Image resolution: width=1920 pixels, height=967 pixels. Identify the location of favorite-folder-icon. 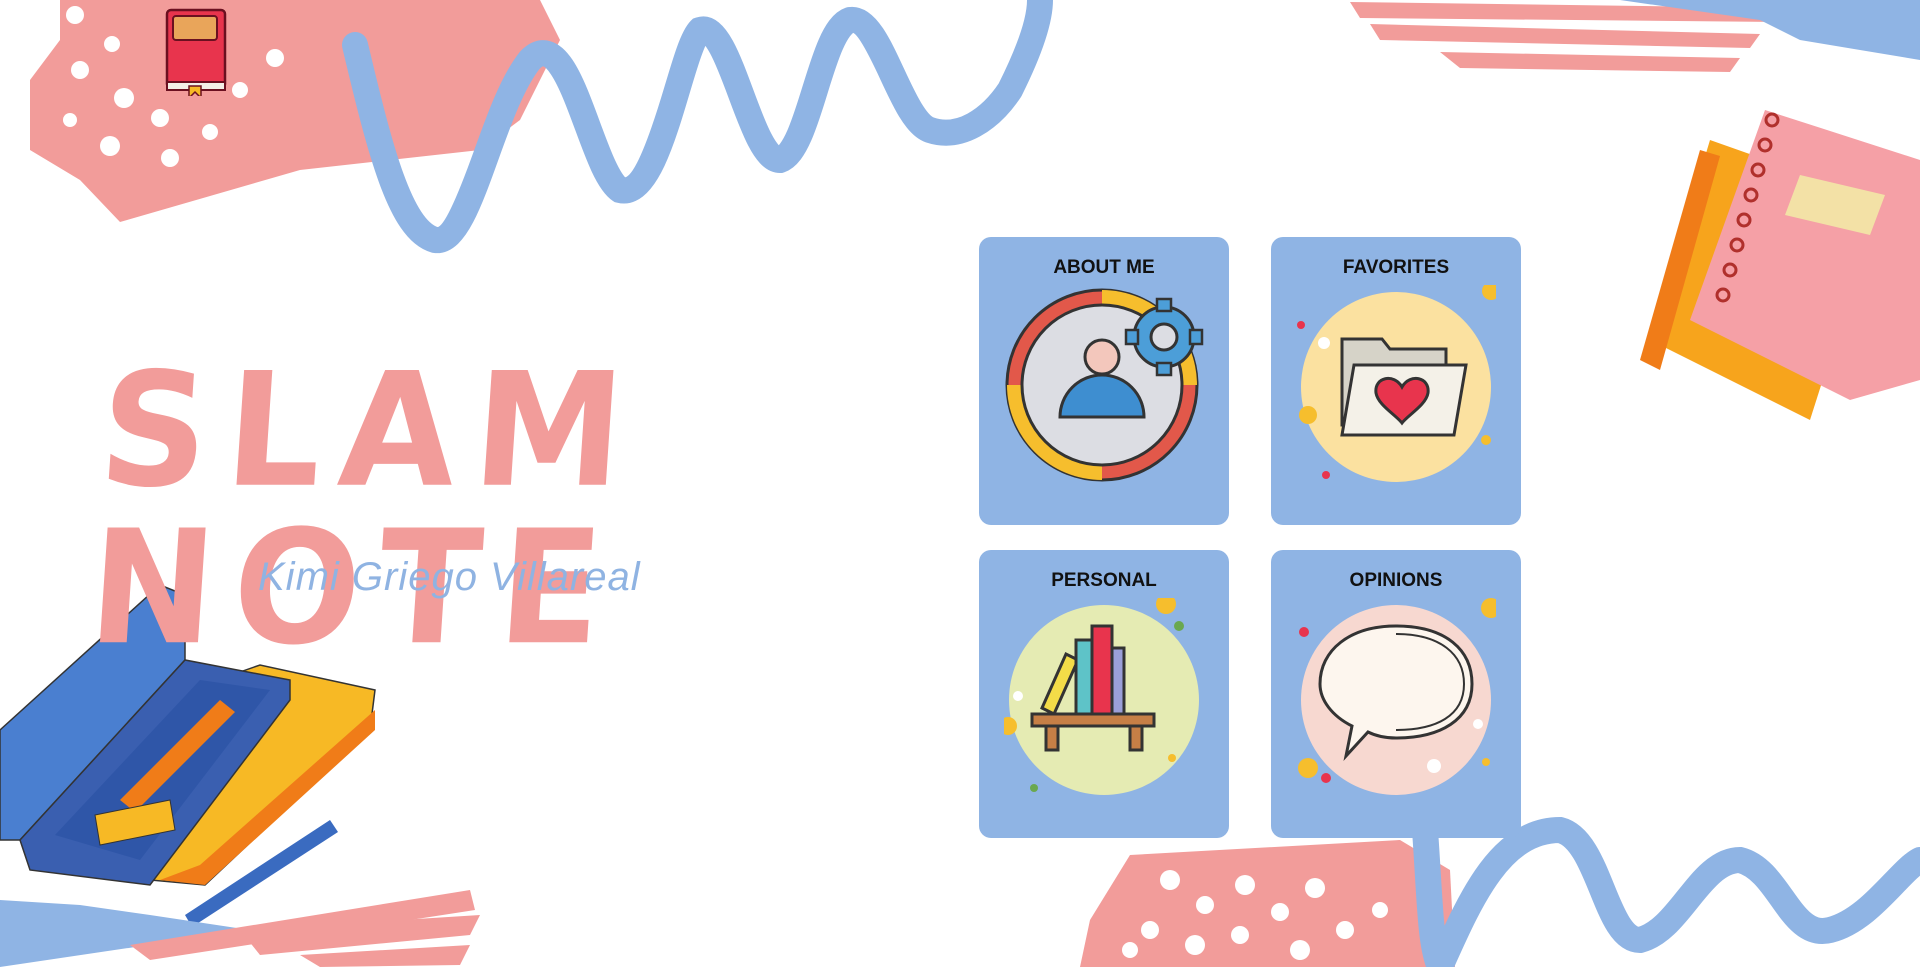
(1396, 383).